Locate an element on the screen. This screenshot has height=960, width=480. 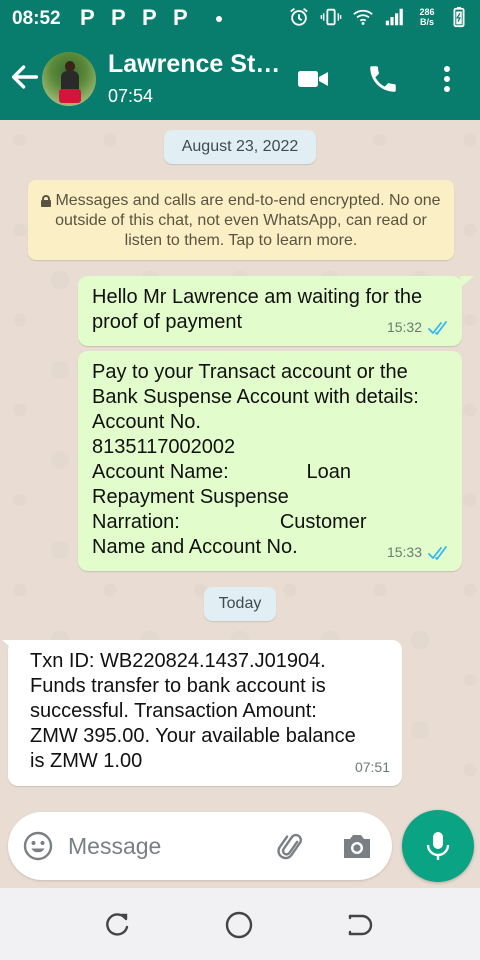
lock-icon is located at coordinates (46, 201).